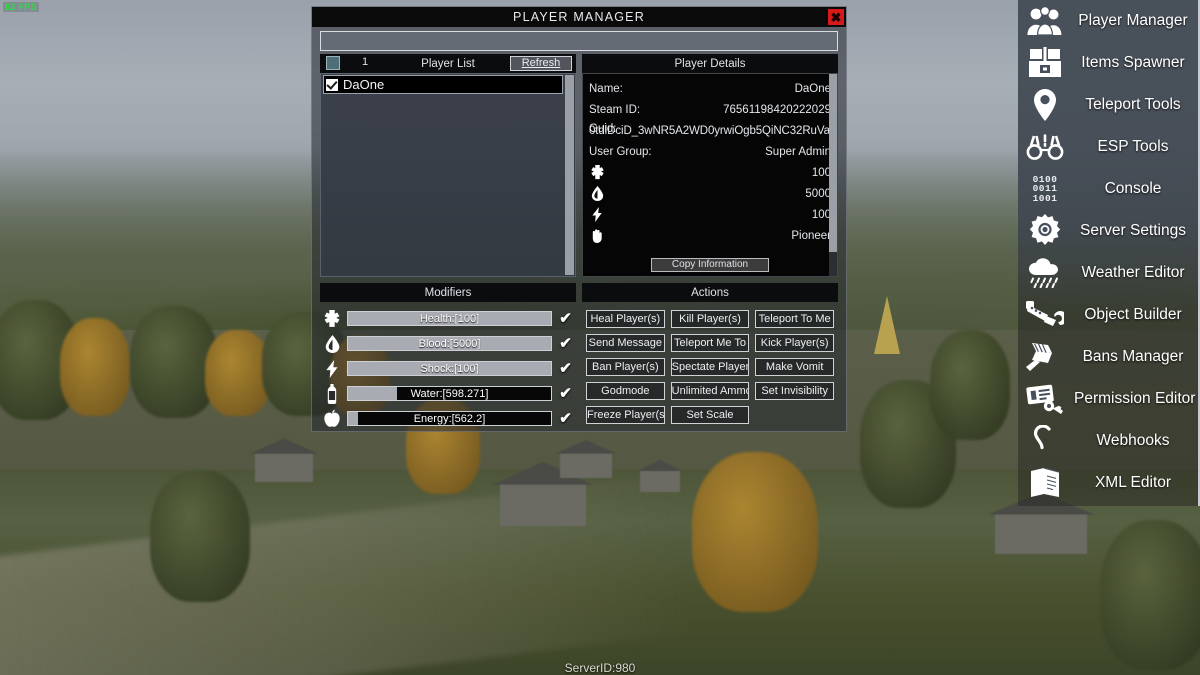 The height and width of the screenshot is (675, 1200). What do you see at coordinates (448, 63) in the screenshot?
I see `player-list-header: 1 Player List Refresh` at bounding box center [448, 63].